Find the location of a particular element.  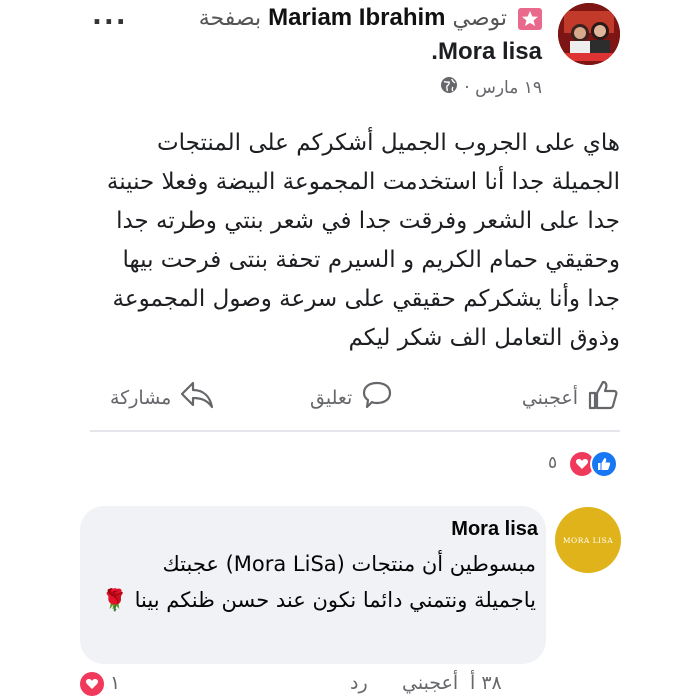

commenter-name: Mora lisa is located at coordinates (494, 529).